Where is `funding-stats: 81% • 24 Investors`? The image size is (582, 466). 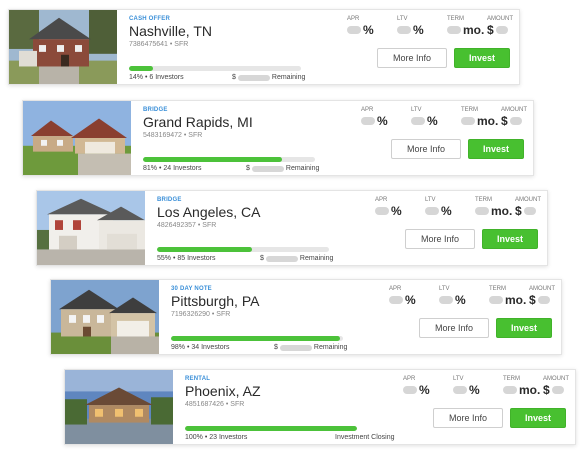
funding-stats: 81% • 24 Investors is located at coordinates (172, 168).